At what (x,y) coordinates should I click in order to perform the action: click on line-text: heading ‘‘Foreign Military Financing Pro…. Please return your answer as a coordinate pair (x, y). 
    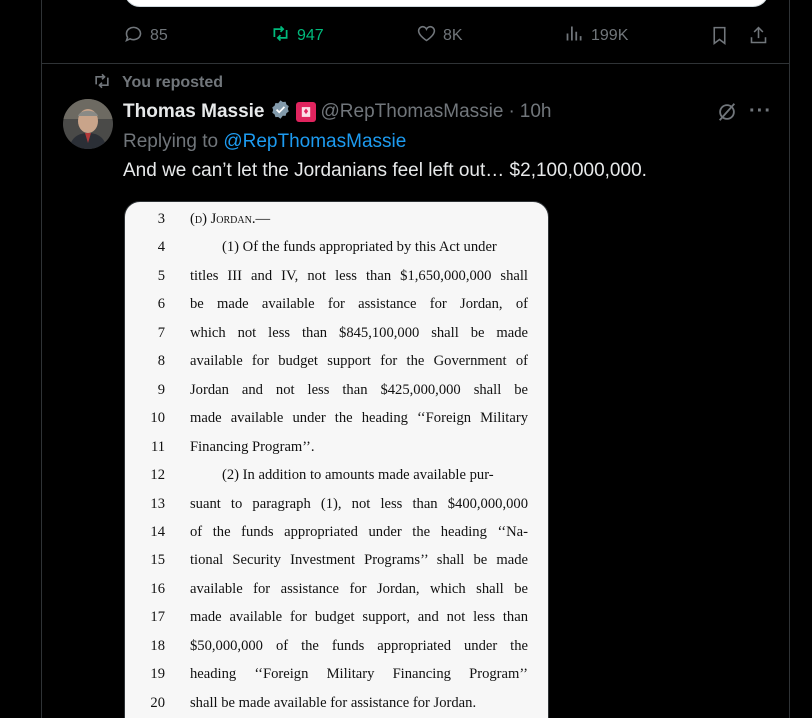
    Looking at the image, I should click on (359, 674).